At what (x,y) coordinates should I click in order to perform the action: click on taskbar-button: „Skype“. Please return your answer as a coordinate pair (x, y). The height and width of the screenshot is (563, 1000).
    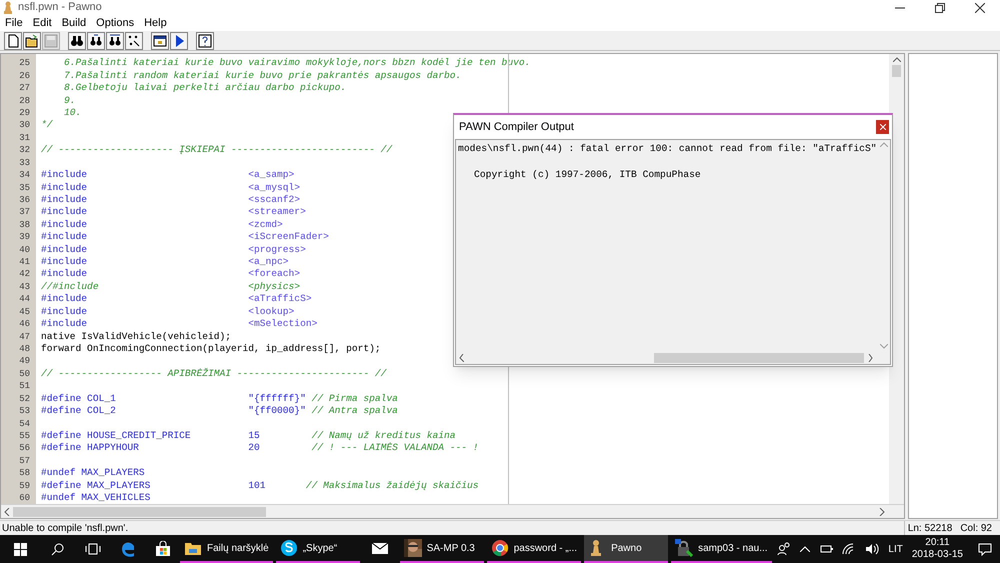
    Looking at the image, I should click on (318, 549).